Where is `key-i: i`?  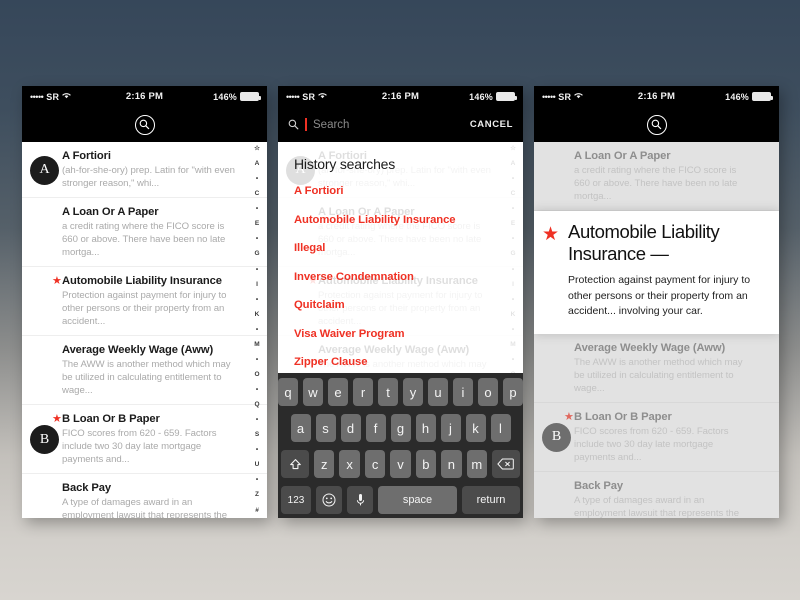
key-i: i is located at coordinates (463, 392).